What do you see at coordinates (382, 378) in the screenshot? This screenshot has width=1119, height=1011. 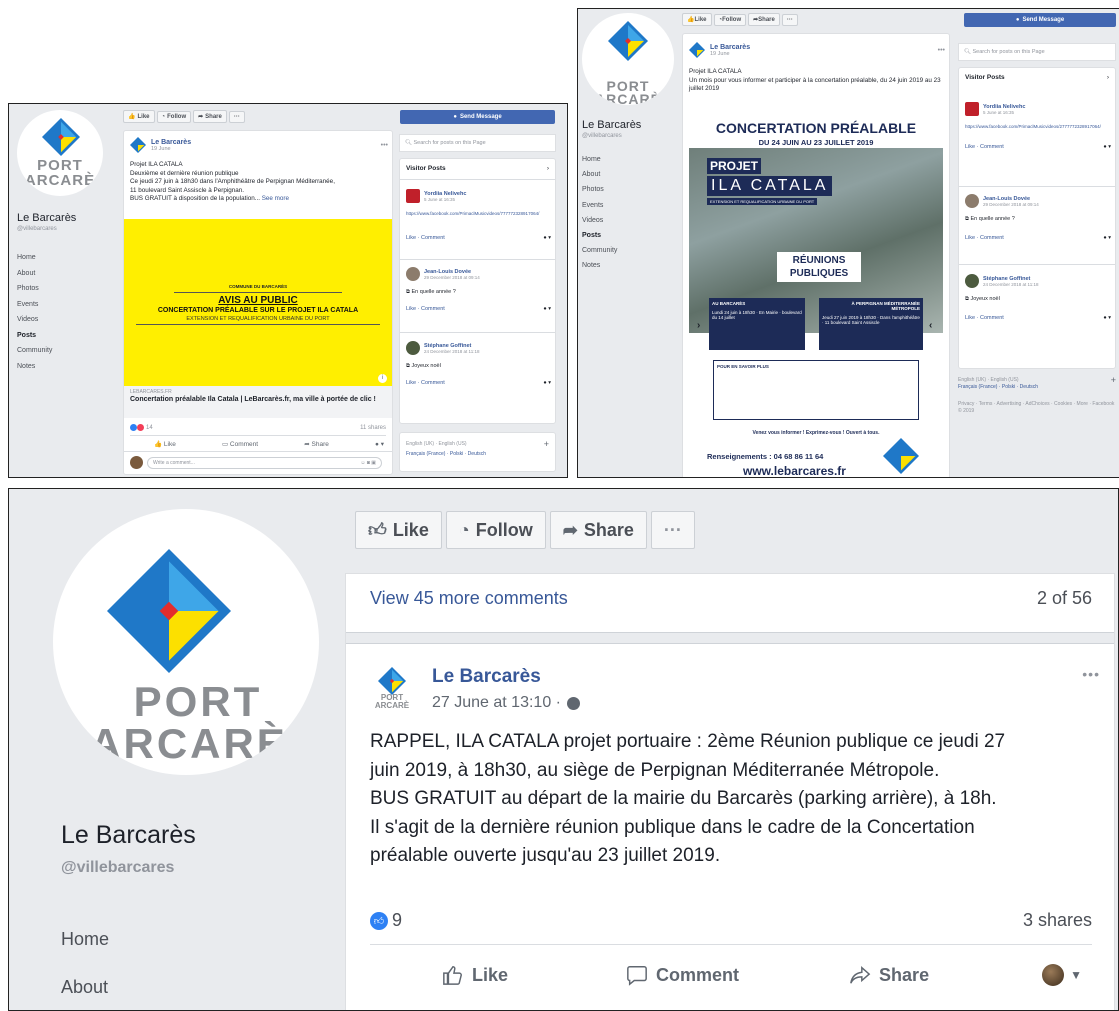 I see `info-icon: i` at bounding box center [382, 378].